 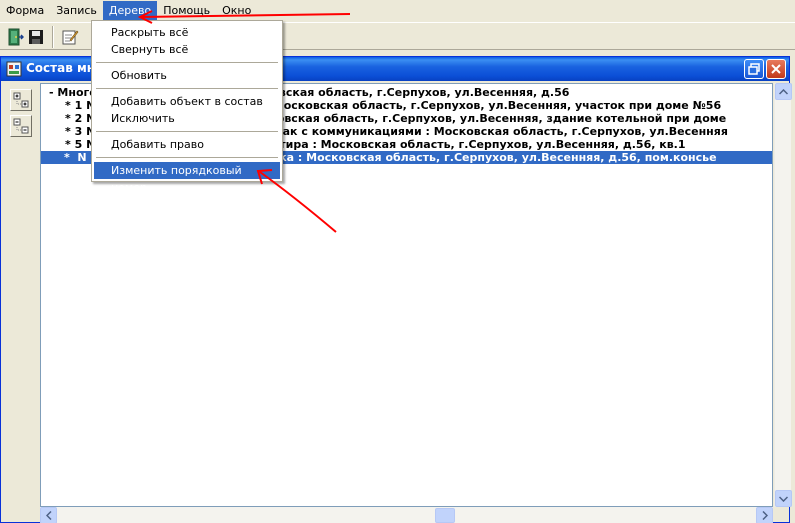 I want to click on scroll-down-icon, so click(x=783, y=498).